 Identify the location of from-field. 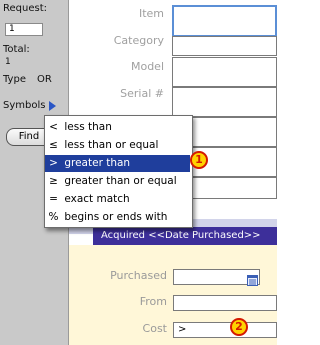
(225, 303).